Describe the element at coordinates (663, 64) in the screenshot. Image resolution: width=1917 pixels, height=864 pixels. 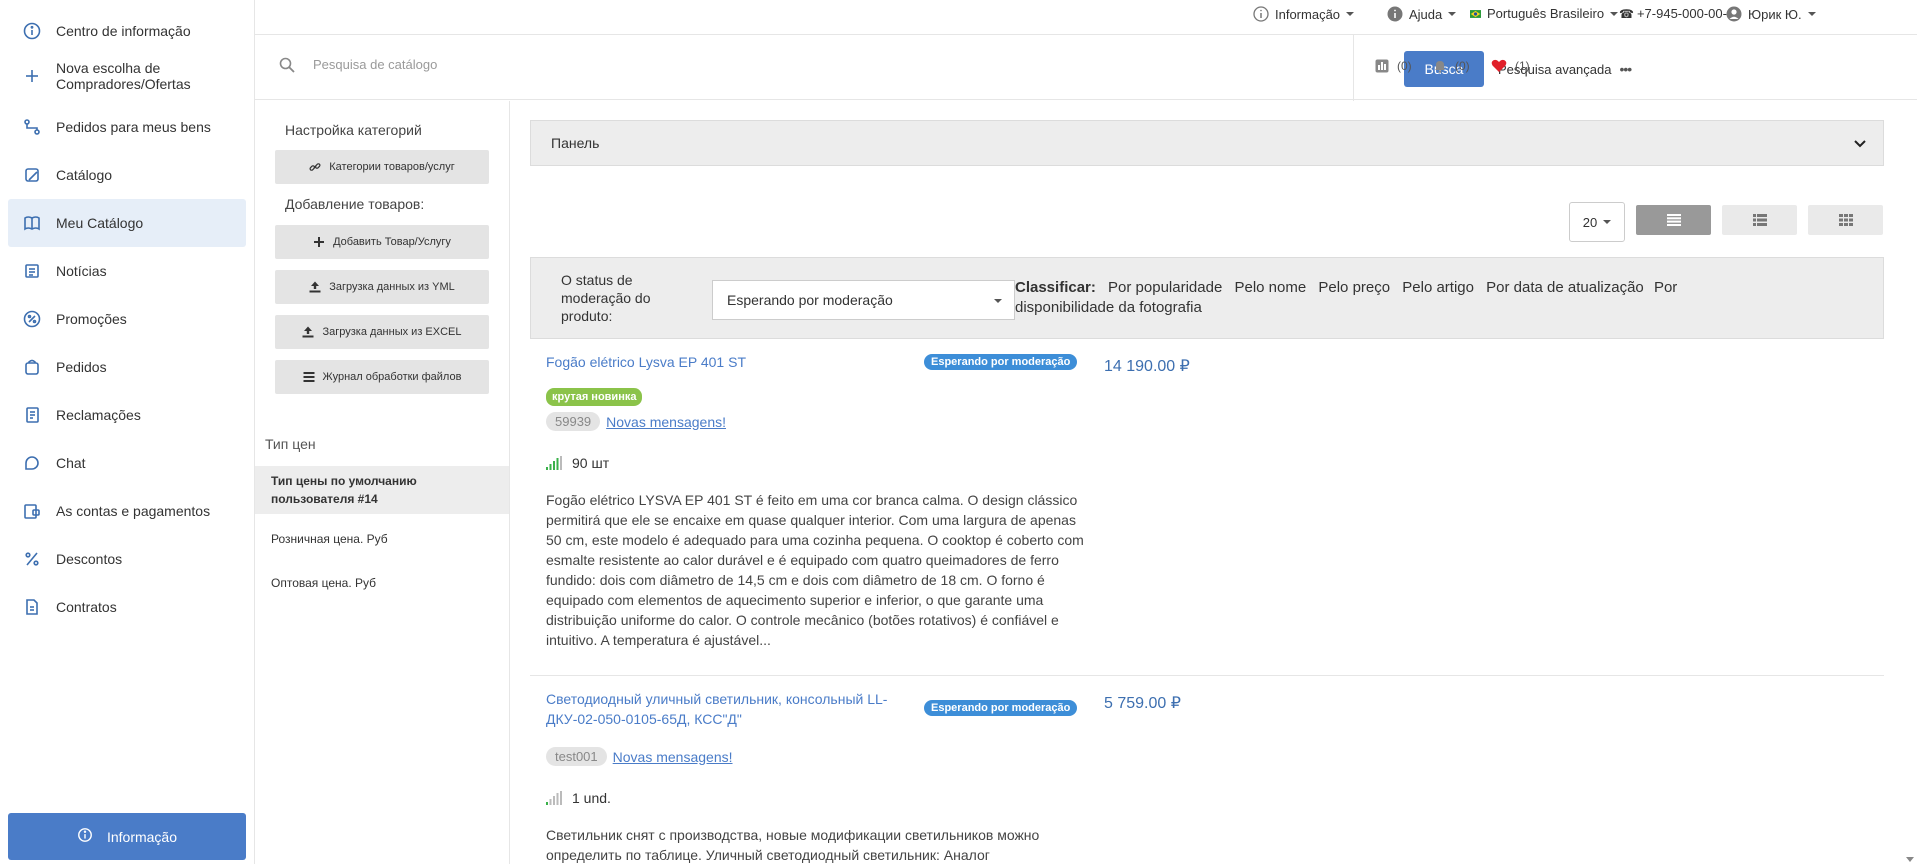
I see `catalog-search-input` at that location.